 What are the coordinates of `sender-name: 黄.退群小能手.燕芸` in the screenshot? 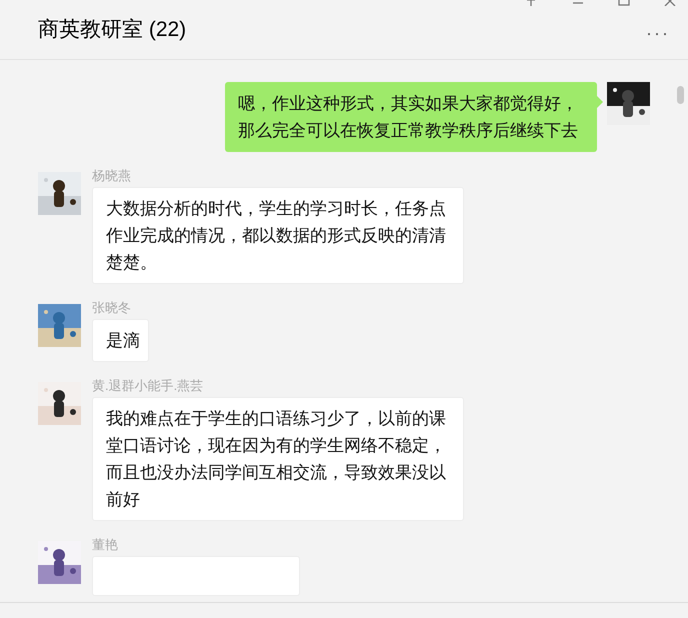 It's located at (148, 385).